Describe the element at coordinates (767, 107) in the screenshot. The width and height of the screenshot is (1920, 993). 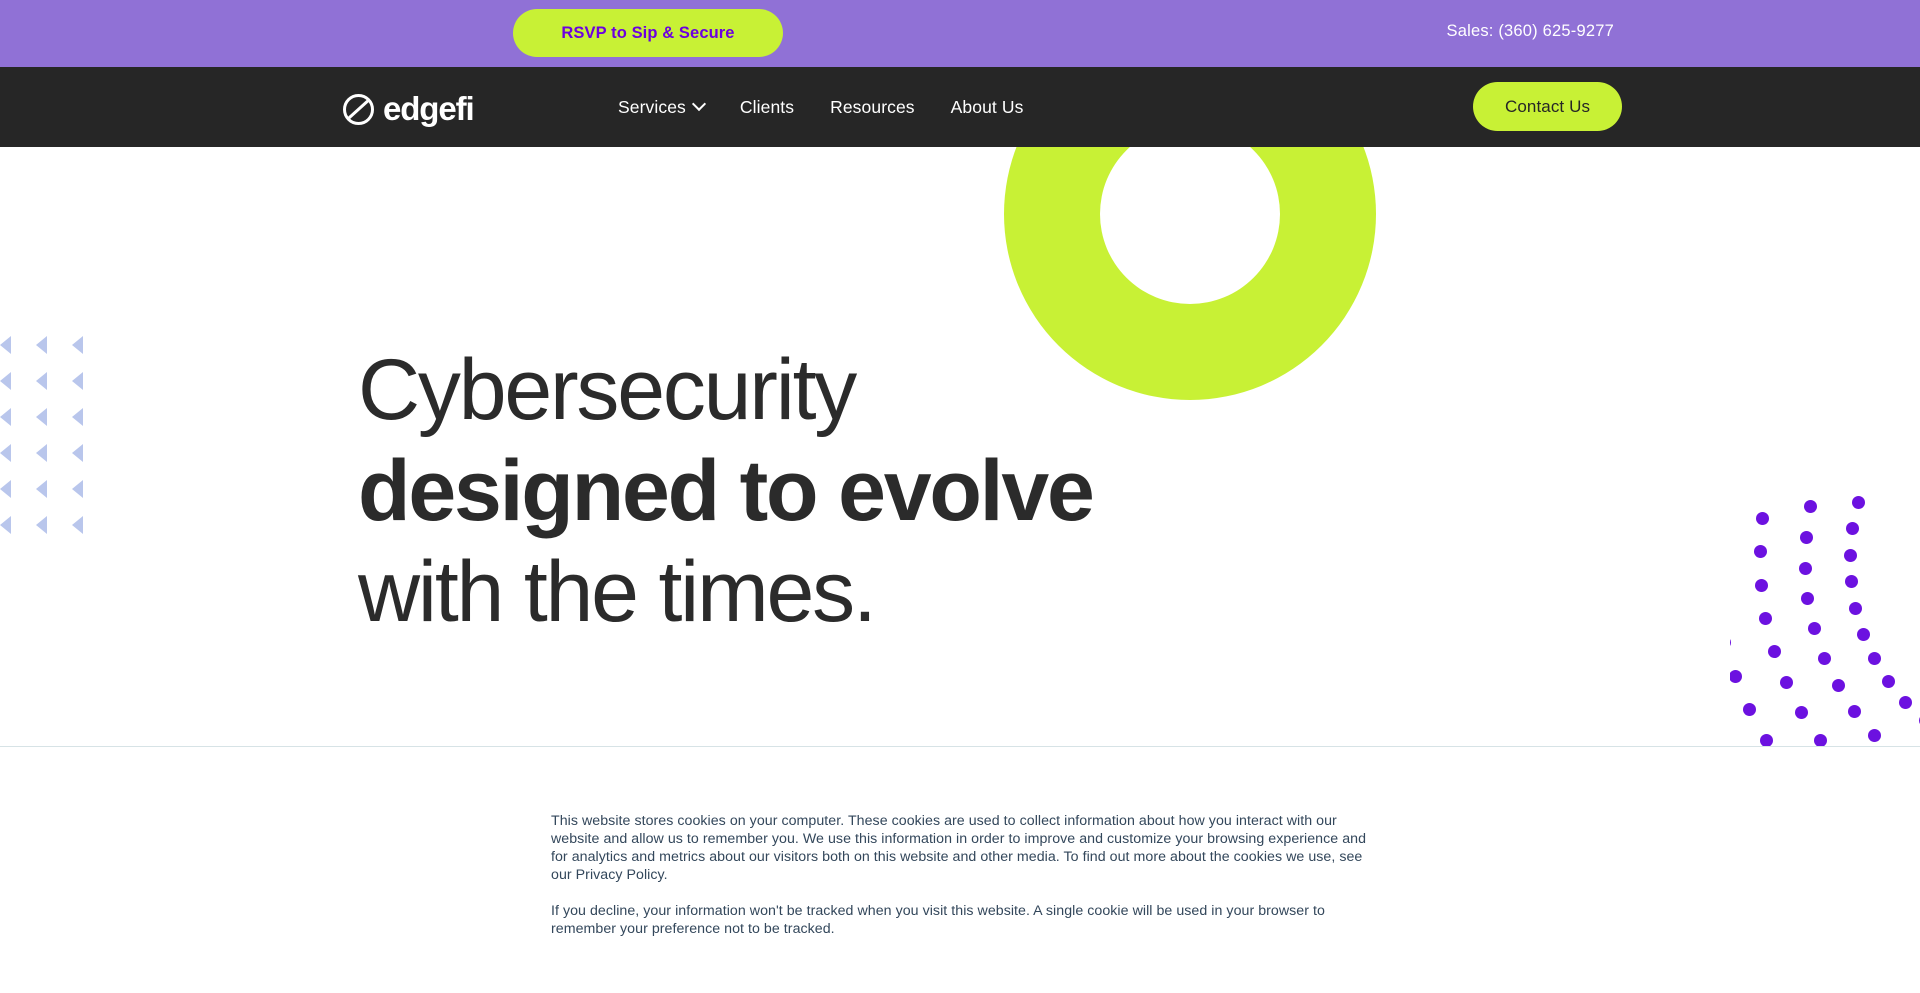
I see `nav-item-clients: Clients` at that location.